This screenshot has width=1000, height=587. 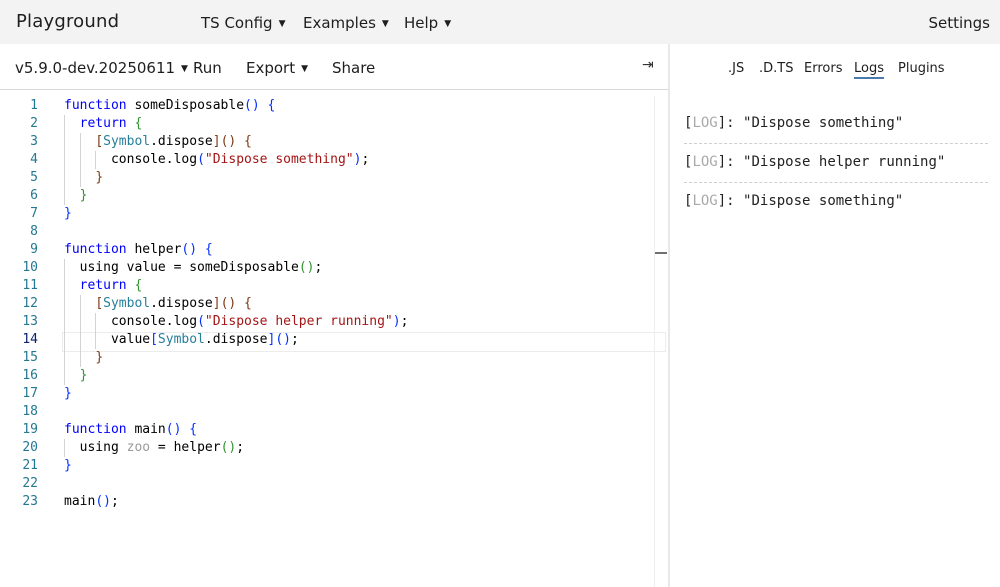 I want to click on editor-toolbar: v5.9.0-dev.20250611 ▼ Run Export ▼ Share ⇥, so click(x=334, y=67).